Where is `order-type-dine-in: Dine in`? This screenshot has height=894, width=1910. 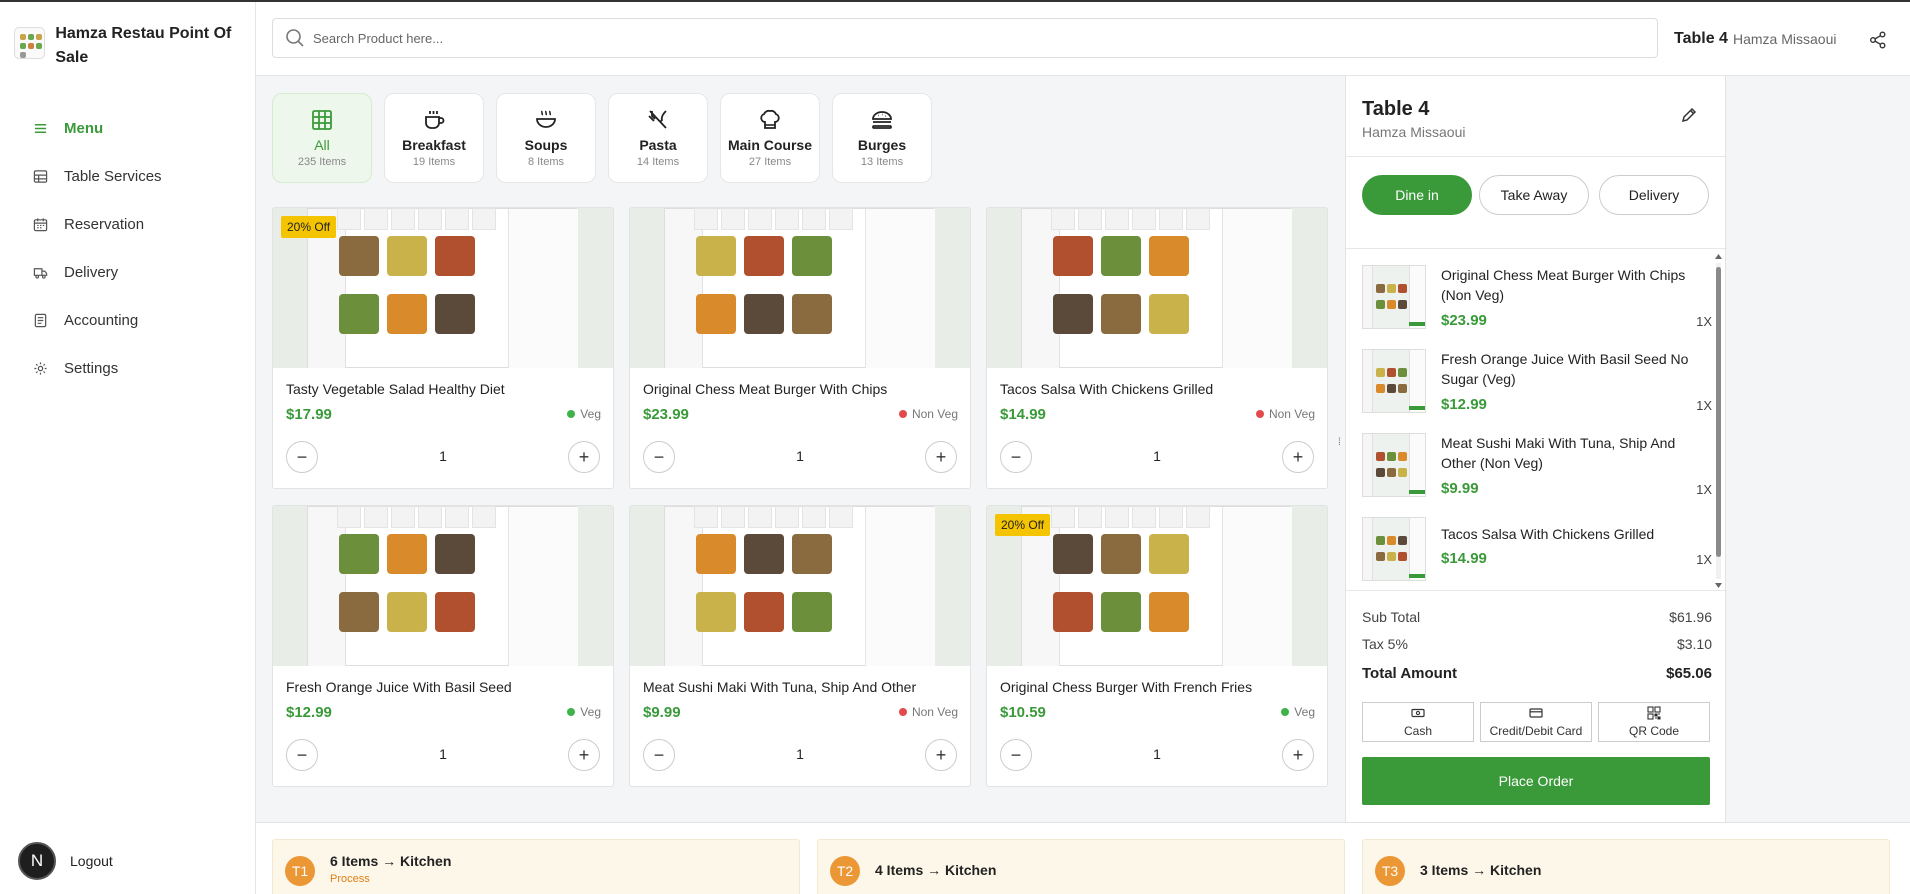
order-type-dine-in: Dine in is located at coordinates (1417, 195).